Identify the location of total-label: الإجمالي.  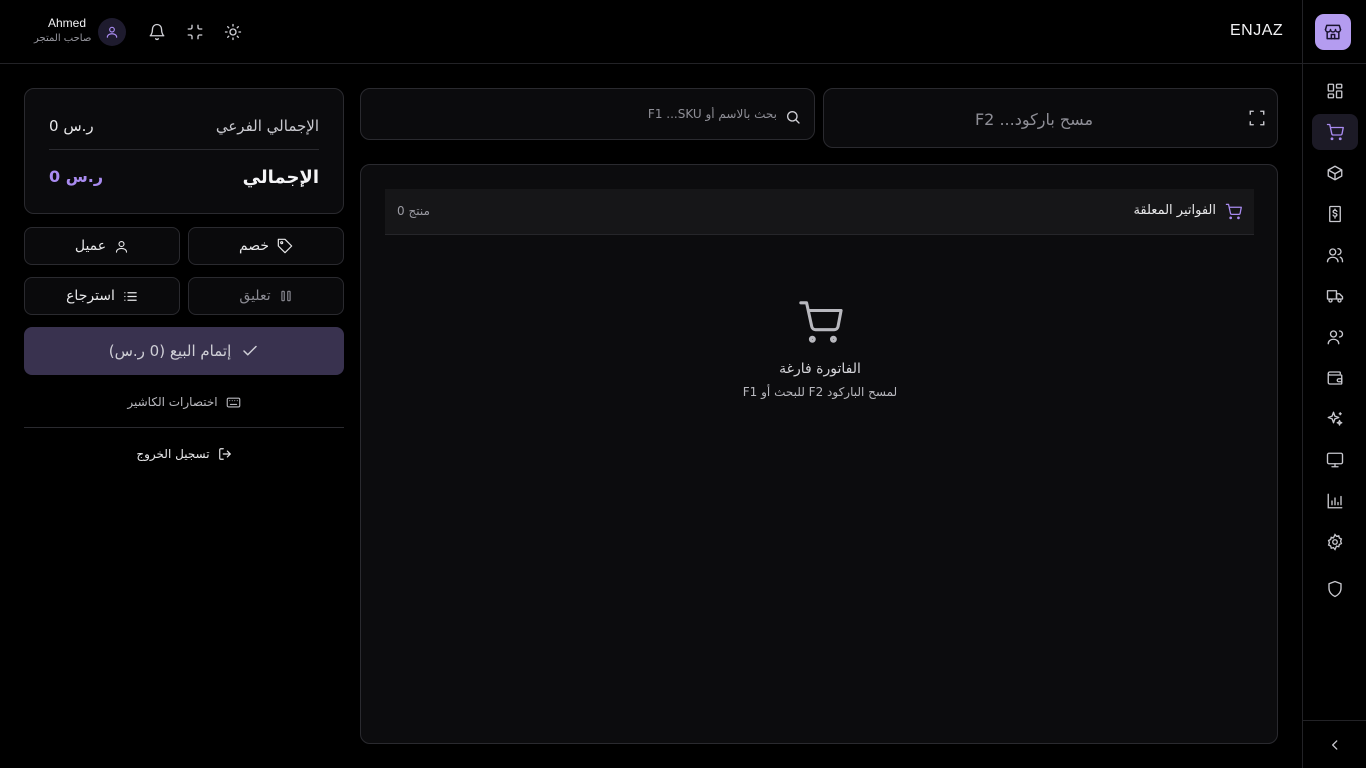
(280, 177).